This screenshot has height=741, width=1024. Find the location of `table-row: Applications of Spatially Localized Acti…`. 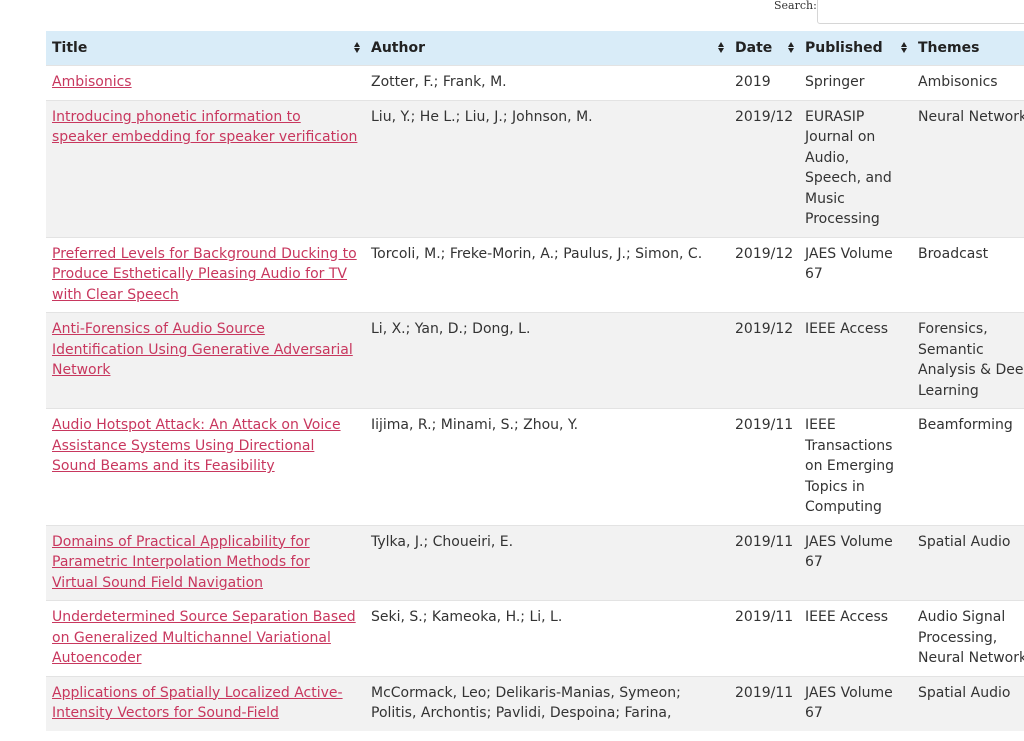

table-row: Applications of Spatially Localized Acti… is located at coordinates (535, 703).